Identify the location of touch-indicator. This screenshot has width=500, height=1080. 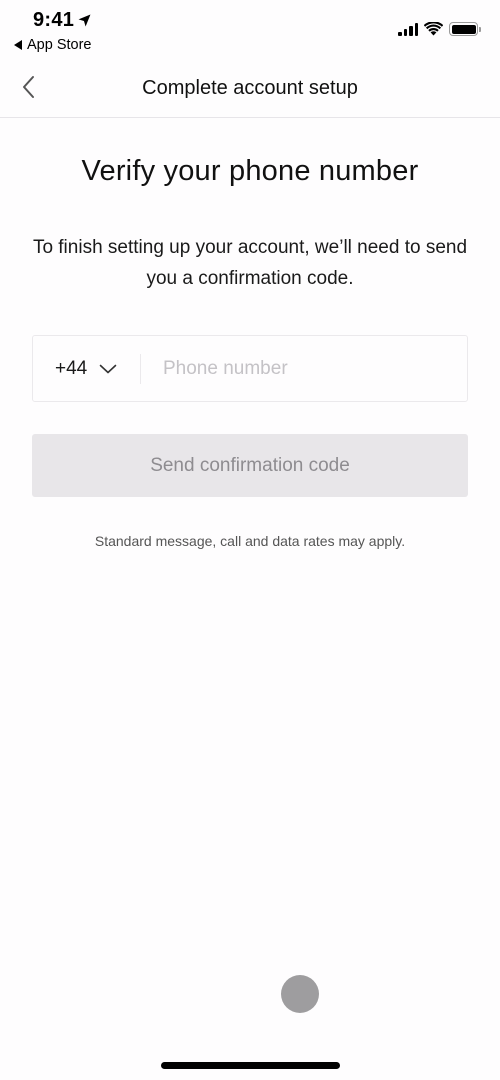
(300, 994).